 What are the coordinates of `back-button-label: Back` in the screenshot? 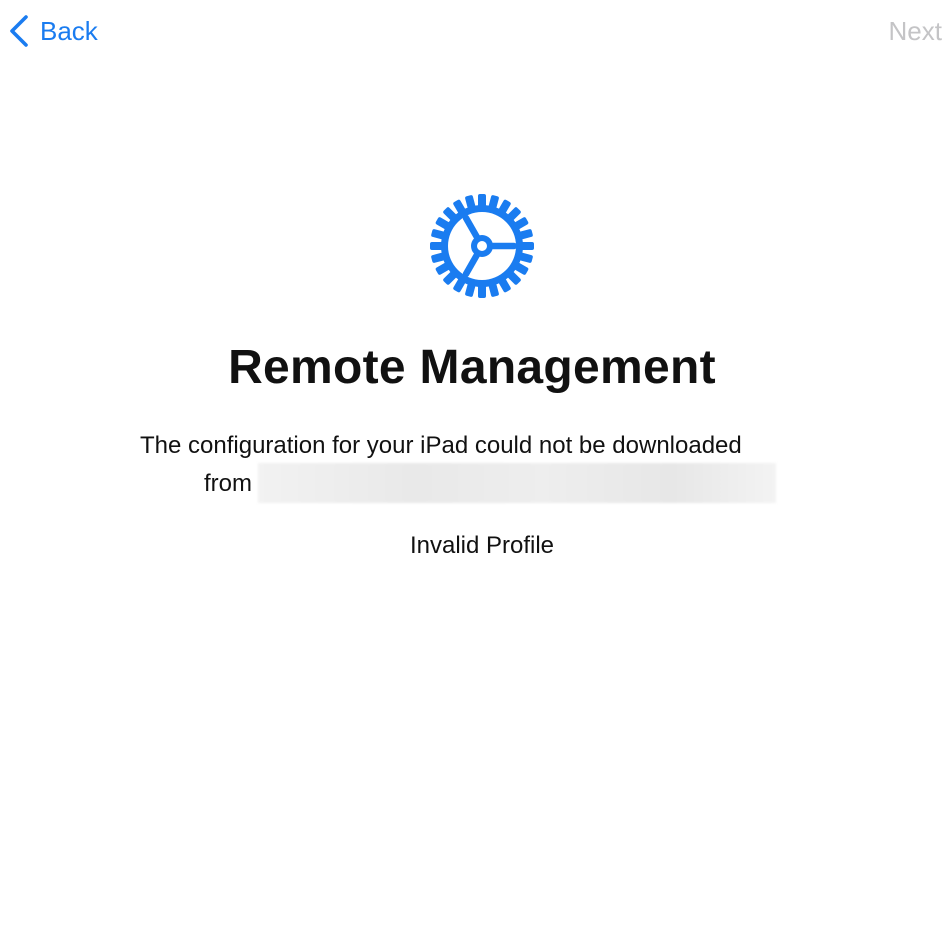 It's located at (69, 30).